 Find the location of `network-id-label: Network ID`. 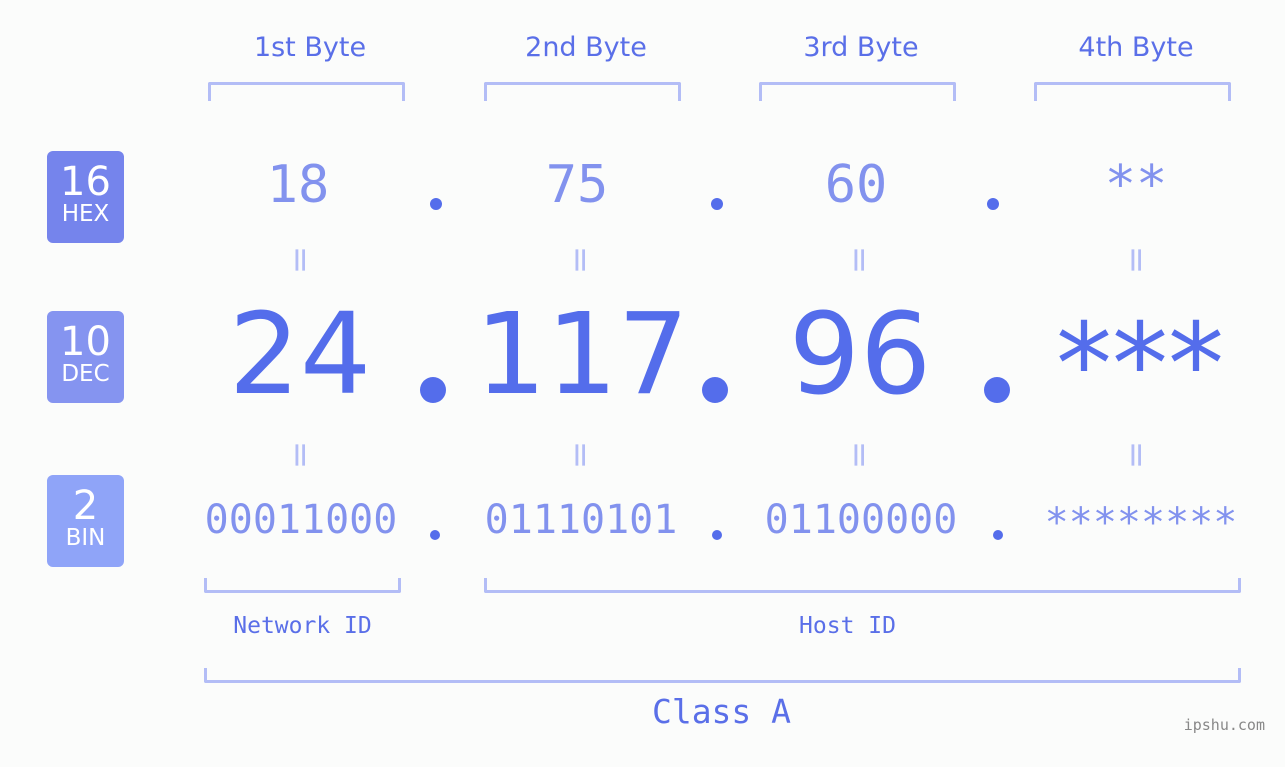

network-id-label: Network ID is located at coordinates (302, 626).